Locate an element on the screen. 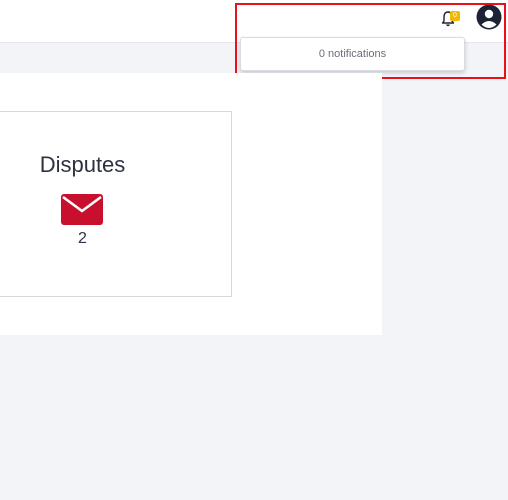  card-count: 2 is located at coordinates (82, 238).